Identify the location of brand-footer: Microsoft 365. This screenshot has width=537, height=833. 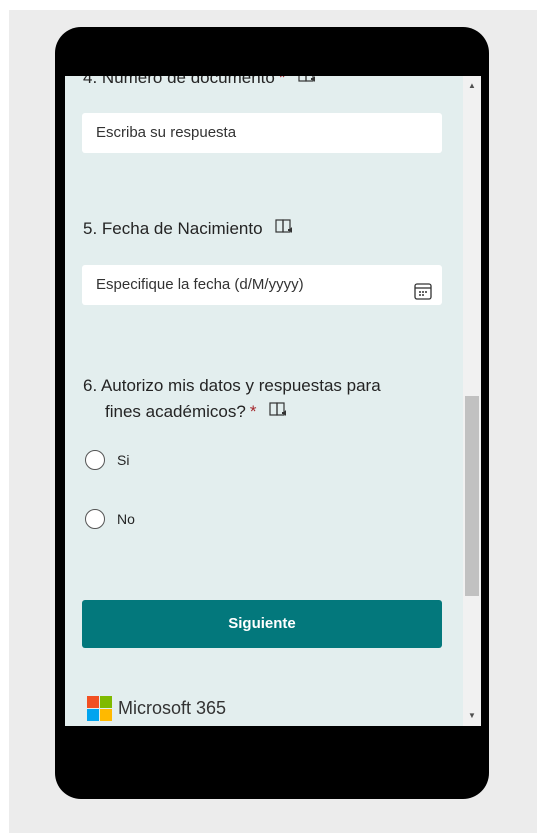
(156, 708).